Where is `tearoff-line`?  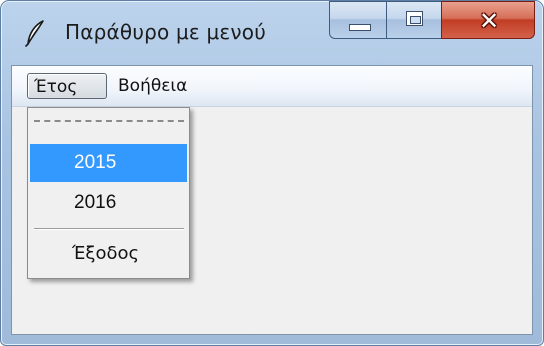
tearoff-line is located at coordinates (109, 121).